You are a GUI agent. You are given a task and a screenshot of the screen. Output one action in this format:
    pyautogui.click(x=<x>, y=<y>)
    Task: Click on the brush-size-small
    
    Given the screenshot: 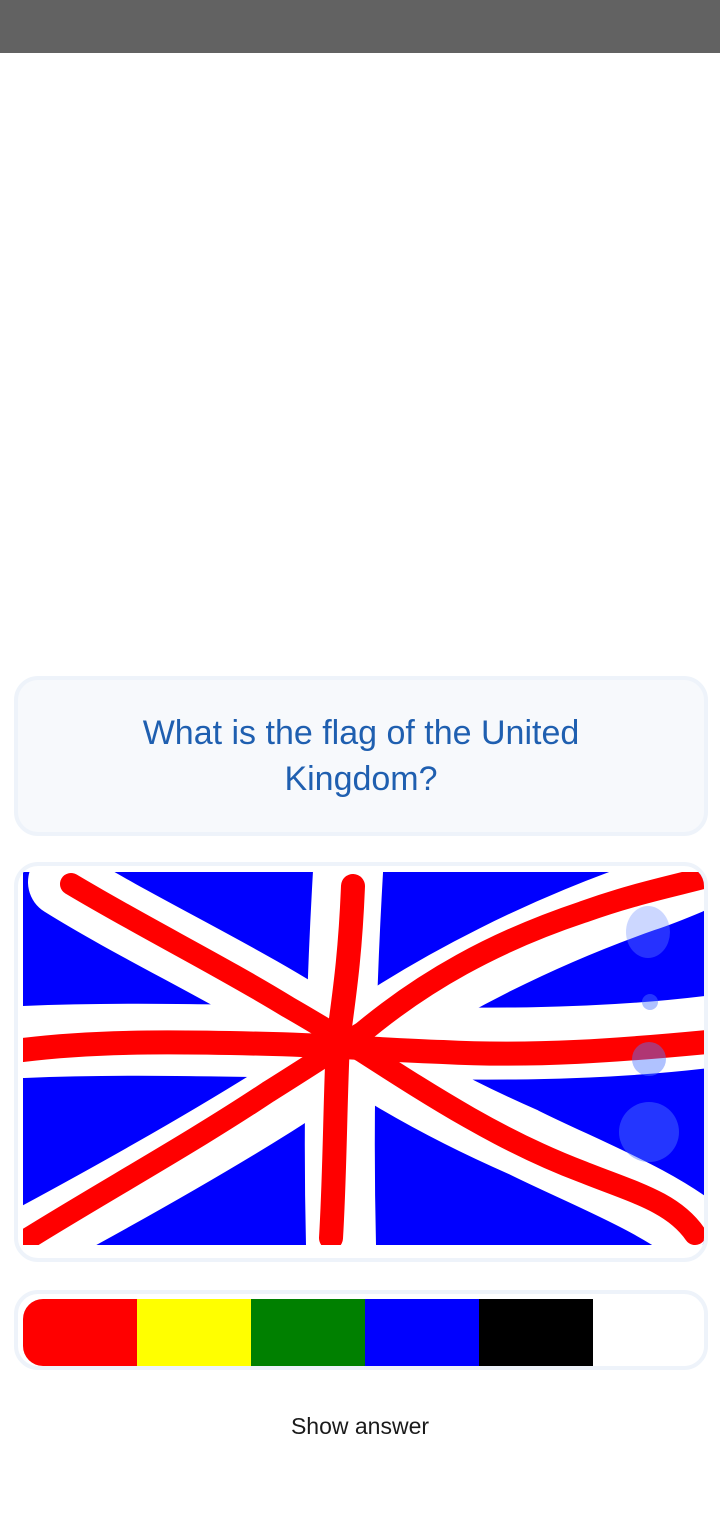 What is the action you would take?
    pyautogui.click(x=650, y=1002)
    